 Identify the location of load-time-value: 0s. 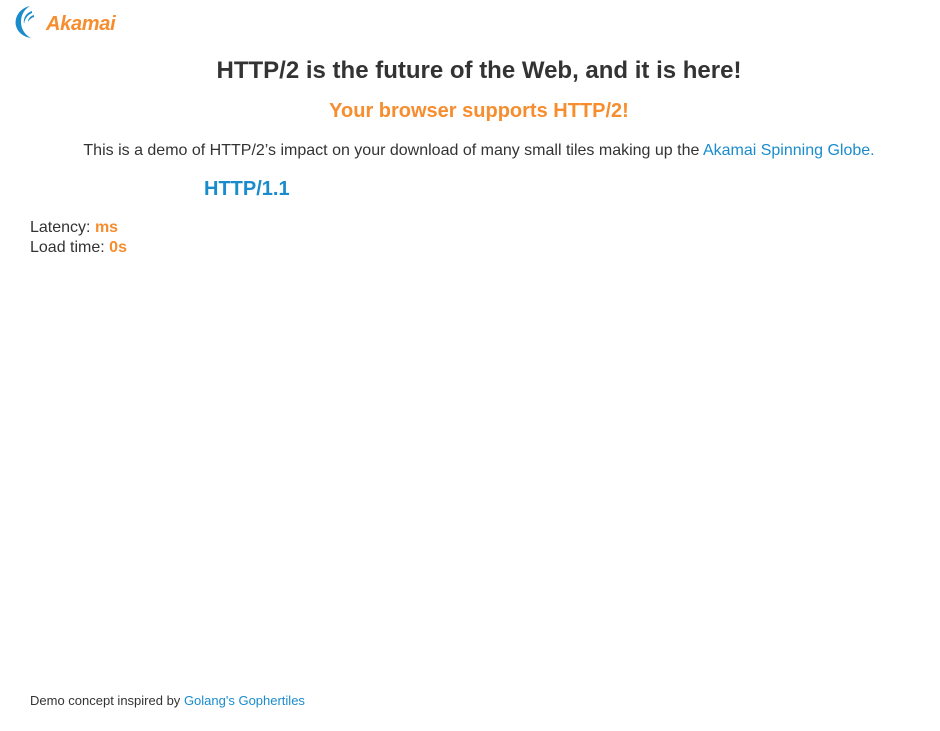
(118, 247).